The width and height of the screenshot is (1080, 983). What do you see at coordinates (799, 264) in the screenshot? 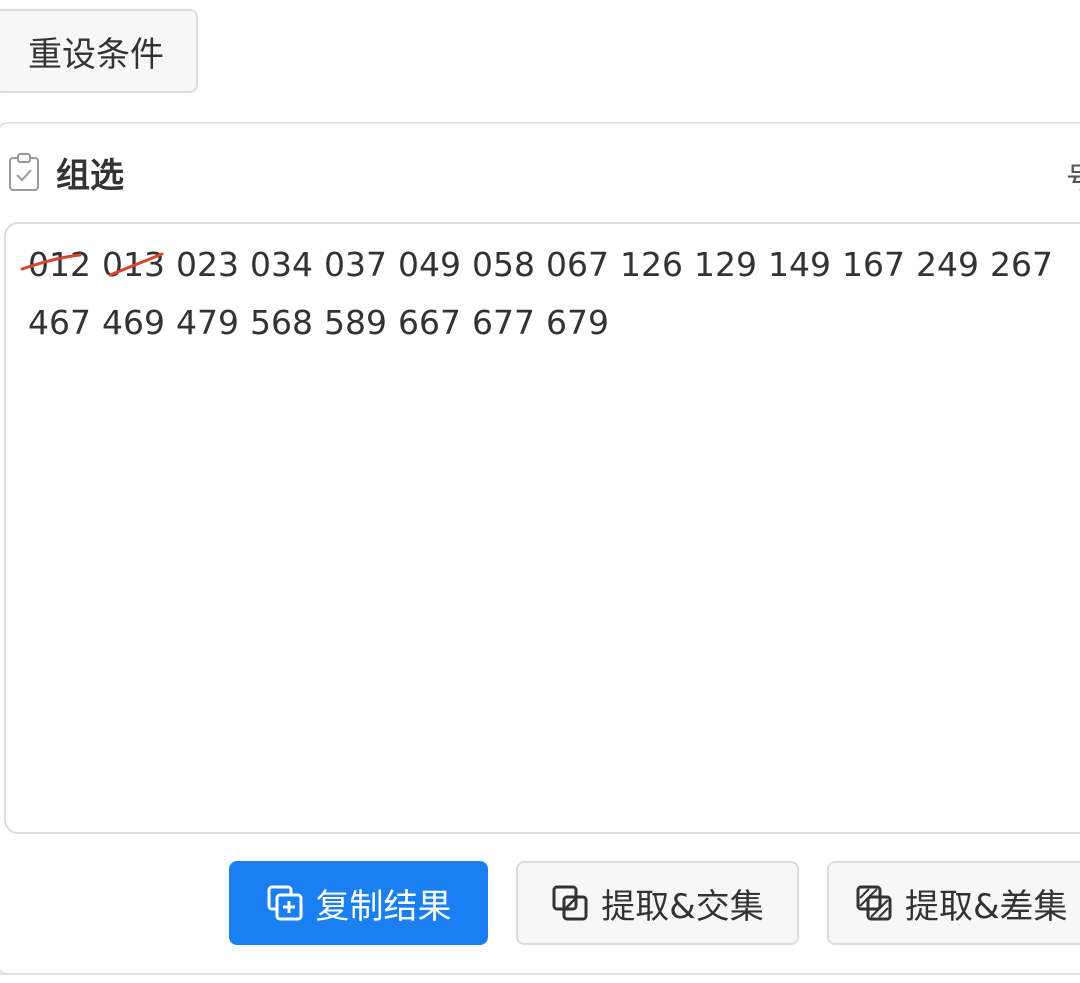
I see `result-number: 149` at bounding box center [799, 264].